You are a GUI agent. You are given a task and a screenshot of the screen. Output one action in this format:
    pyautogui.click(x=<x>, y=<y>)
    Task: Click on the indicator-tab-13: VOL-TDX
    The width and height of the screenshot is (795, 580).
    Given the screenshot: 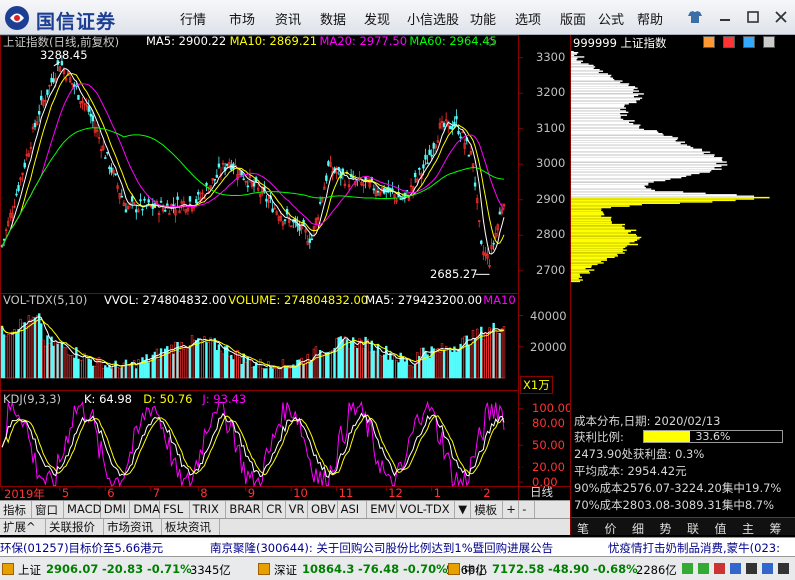 What is the action you would take?
    pyautogui.click(x=426, y=509)
    